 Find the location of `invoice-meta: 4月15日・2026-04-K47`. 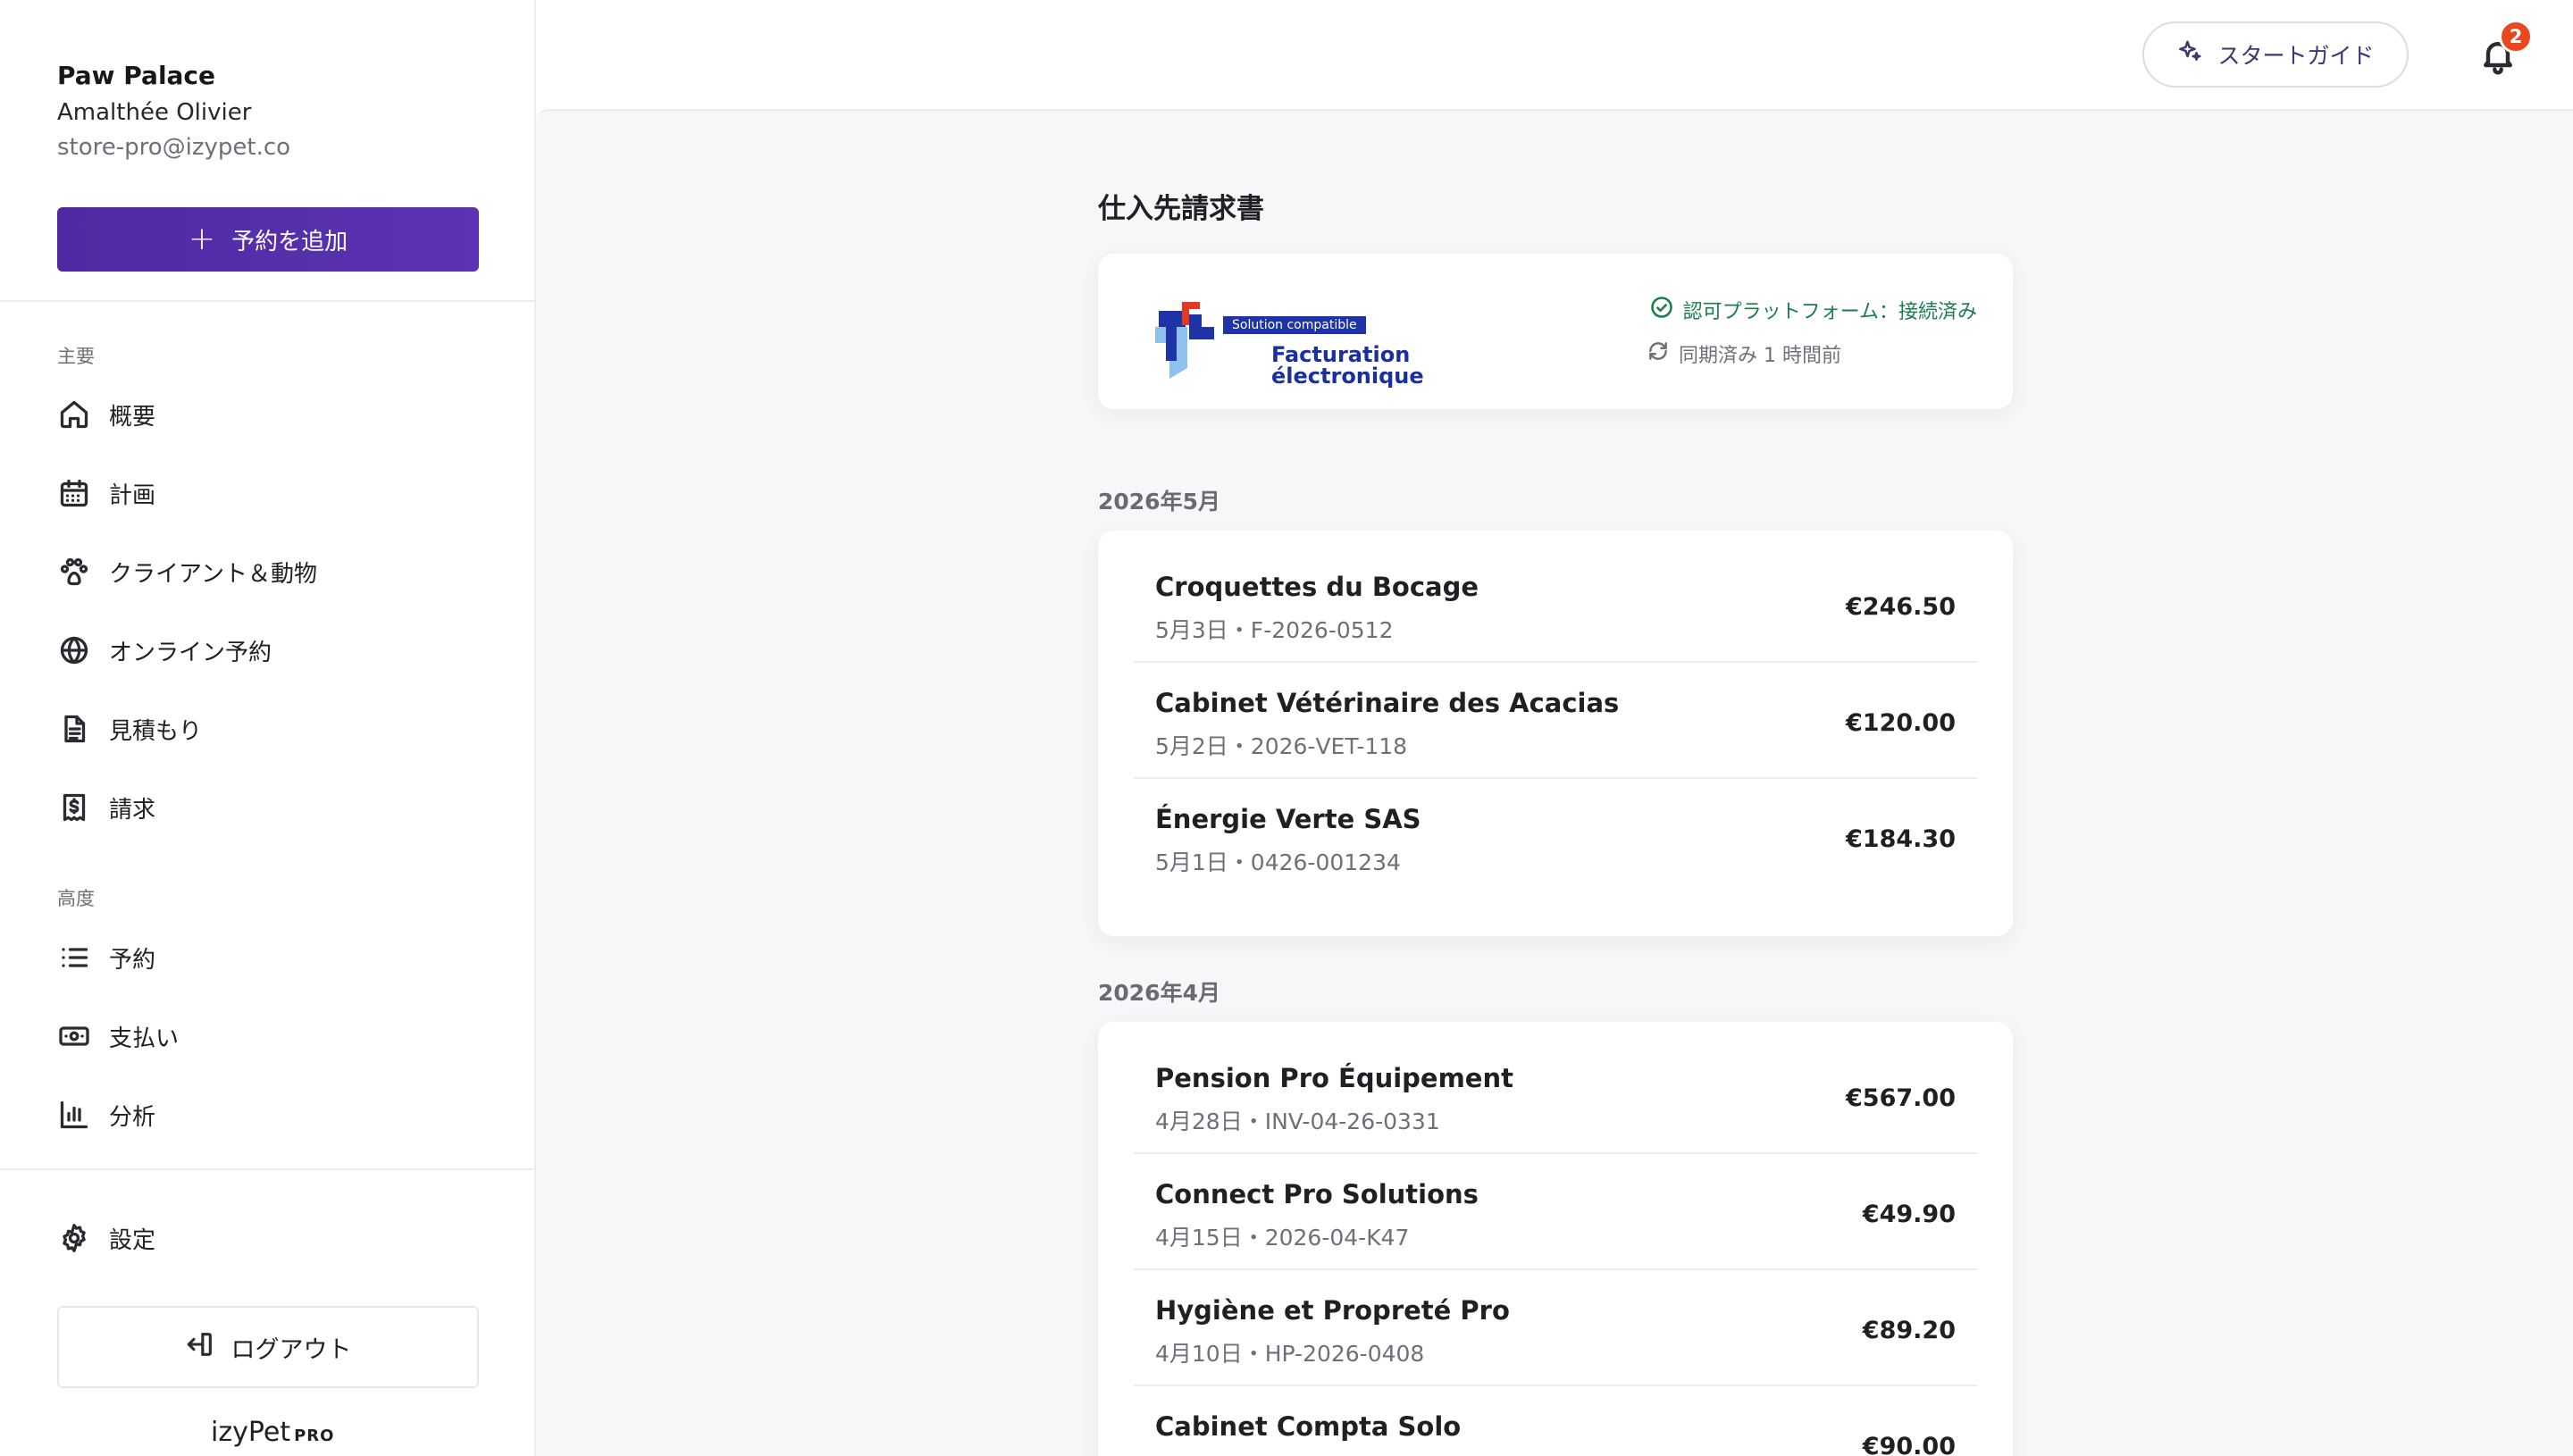

invoice-meta: 4月15日・2026-04-K47 is located at coordinates (1282, 1238).